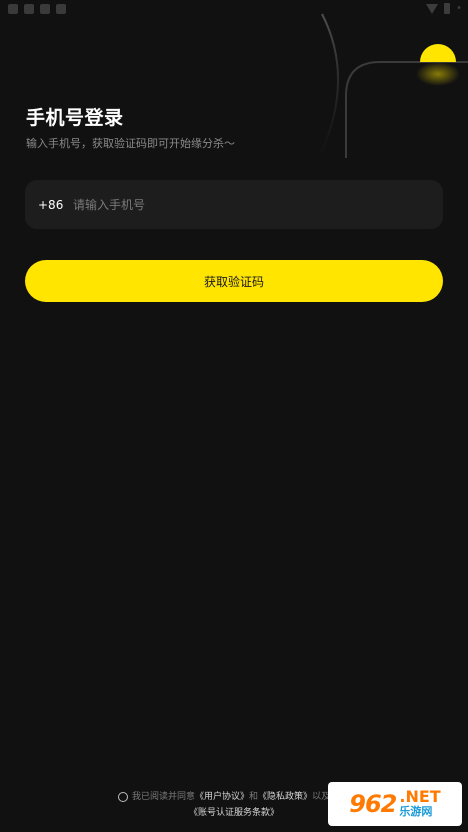 Image resolution: width=468 pixels, height=832 pixels. Describe the element at coordinates (234, 813) in the screenshot. I see `account-terms-link: 《账号认证服务条款》` at that location.